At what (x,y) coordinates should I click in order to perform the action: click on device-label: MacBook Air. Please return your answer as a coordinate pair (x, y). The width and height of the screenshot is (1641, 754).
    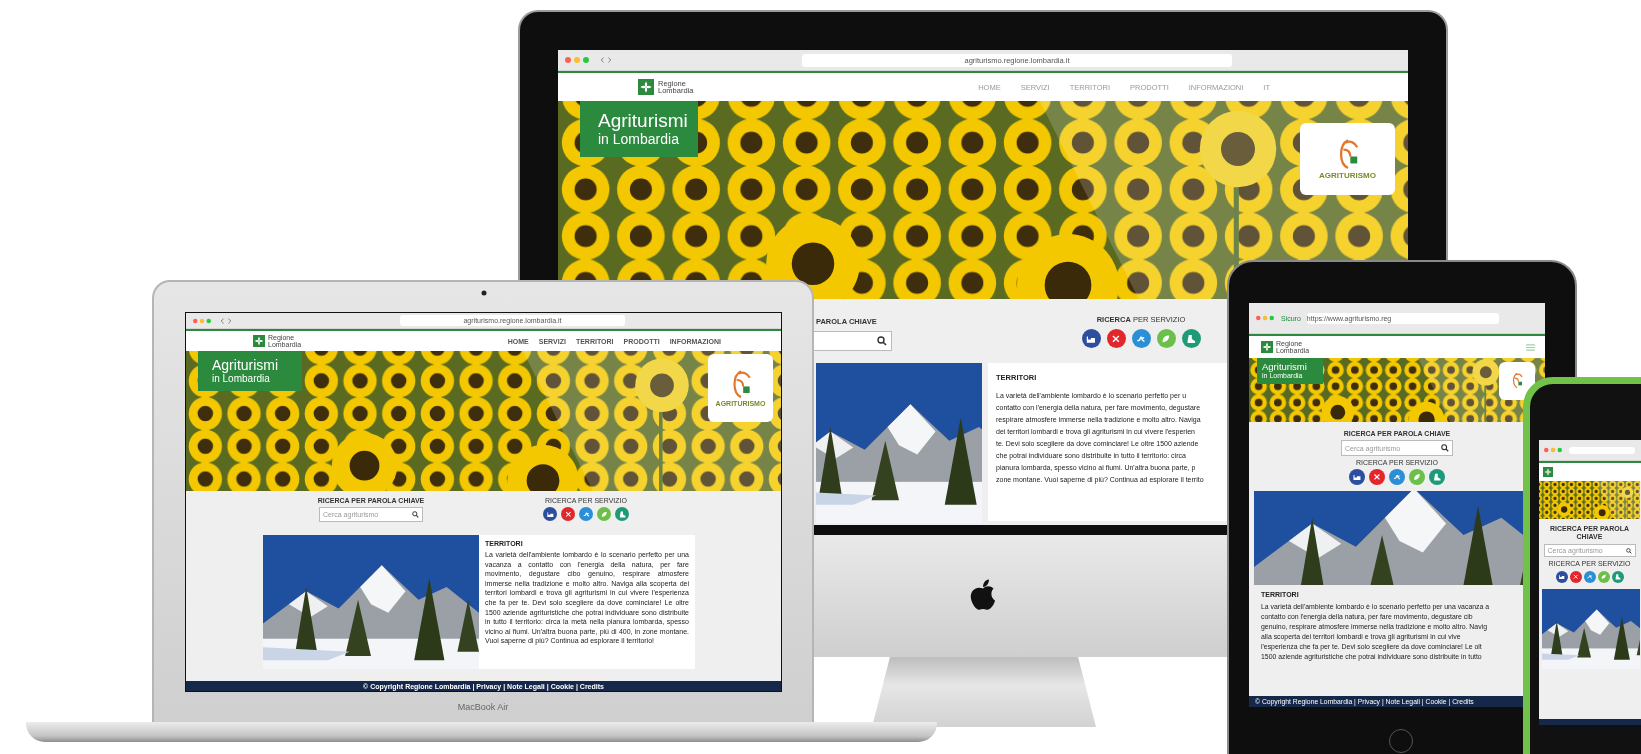
    Looking at the image, I should click on (483, 707).